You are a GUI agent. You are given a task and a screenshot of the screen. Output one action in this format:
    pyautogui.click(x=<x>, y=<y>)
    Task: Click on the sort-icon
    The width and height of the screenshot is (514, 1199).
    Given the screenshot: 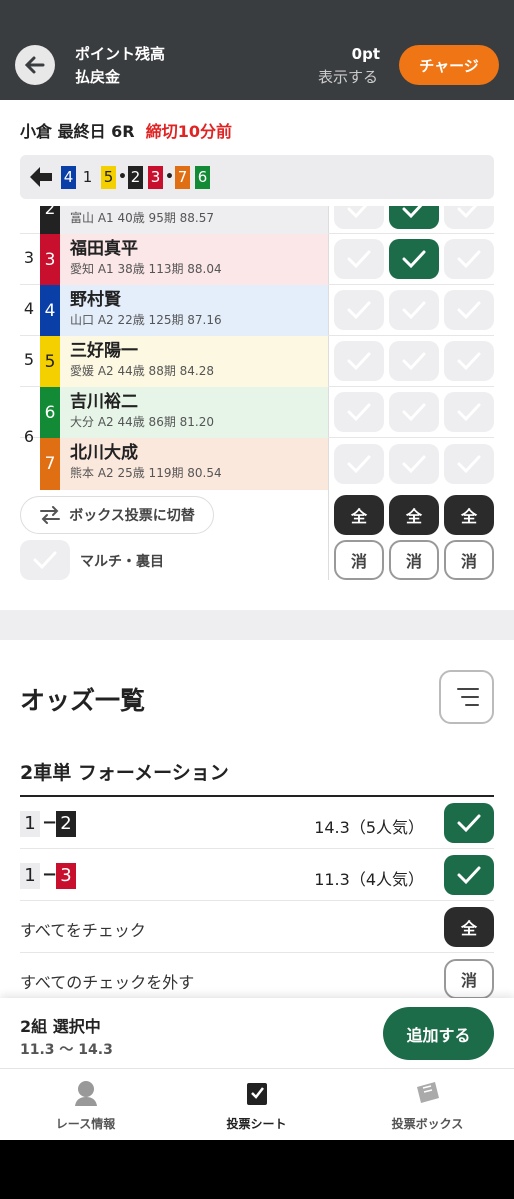 What is the action you would take?
    pyautogui.click(x=468, y=697)
    